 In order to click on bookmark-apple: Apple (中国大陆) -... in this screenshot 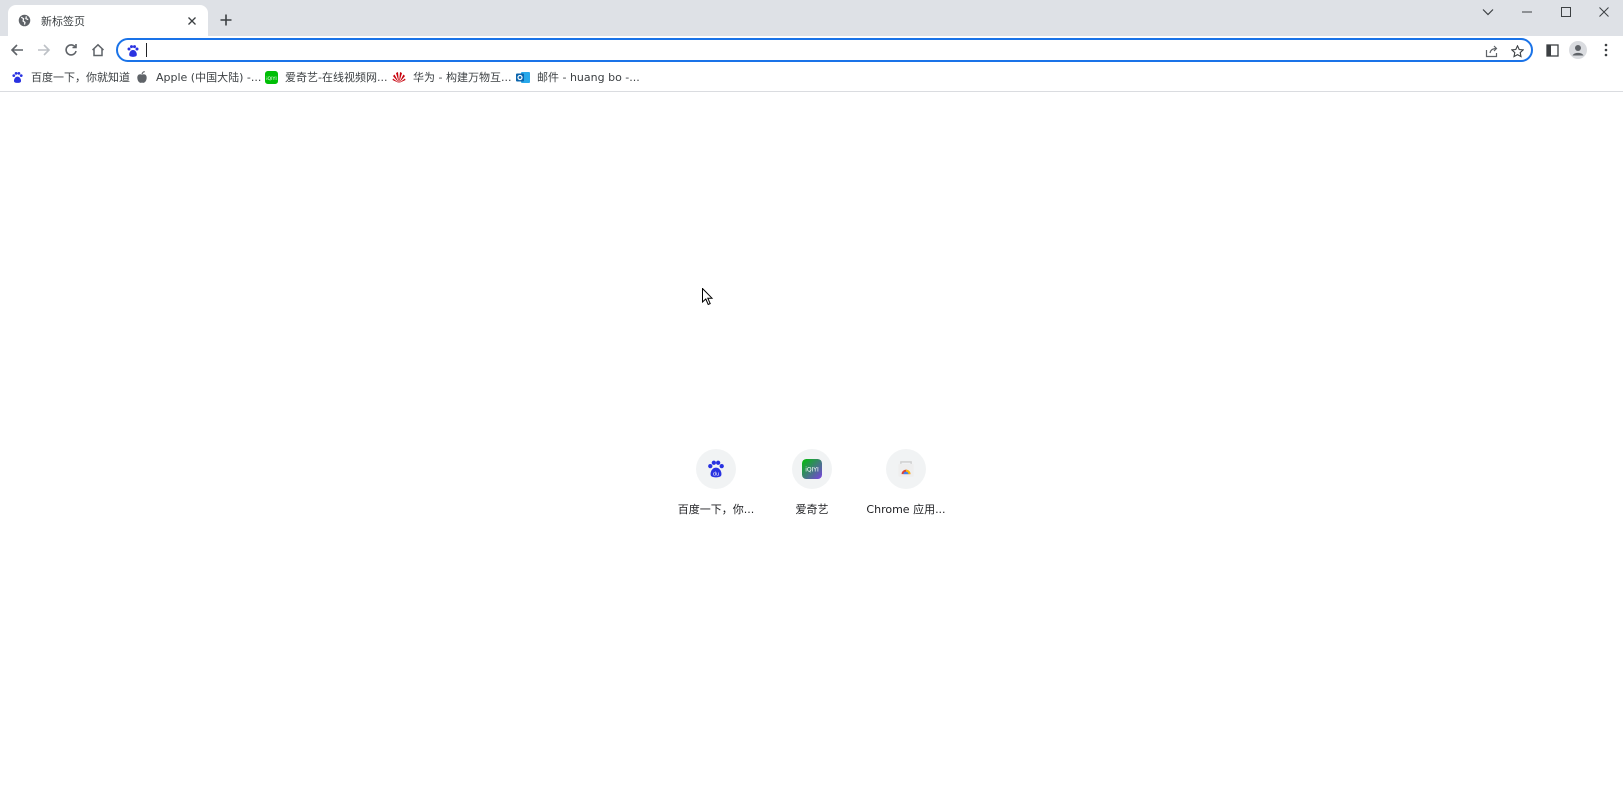, I will do `click(198, 77)`.